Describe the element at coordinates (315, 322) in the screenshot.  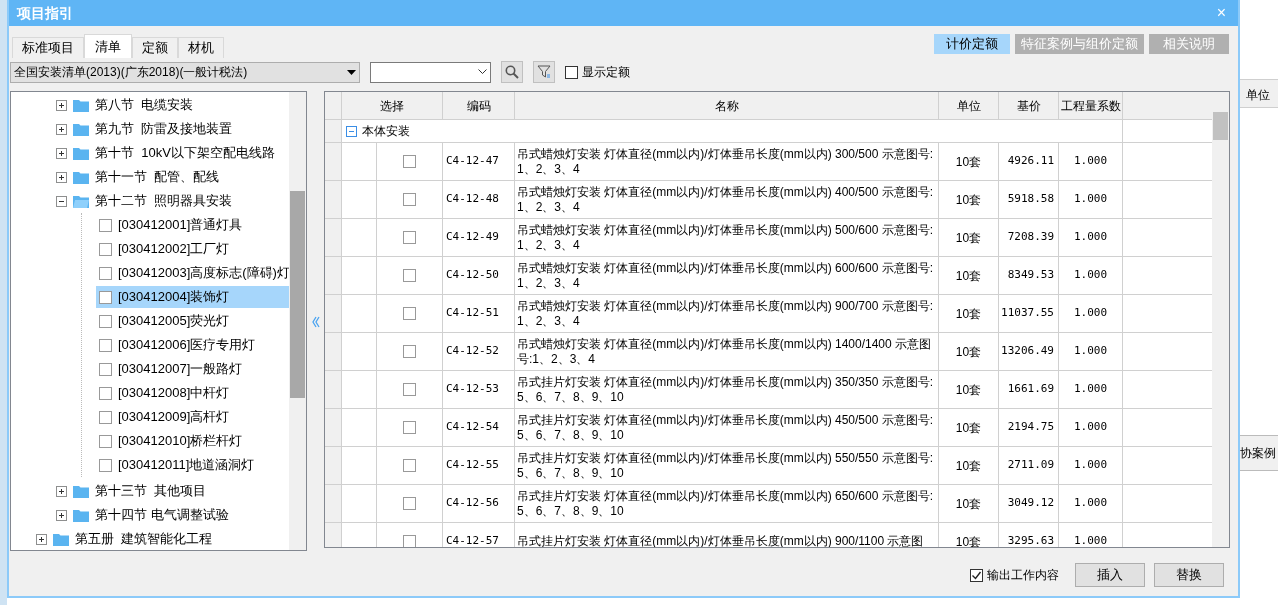
I see `collapse-left-icon` at that location.